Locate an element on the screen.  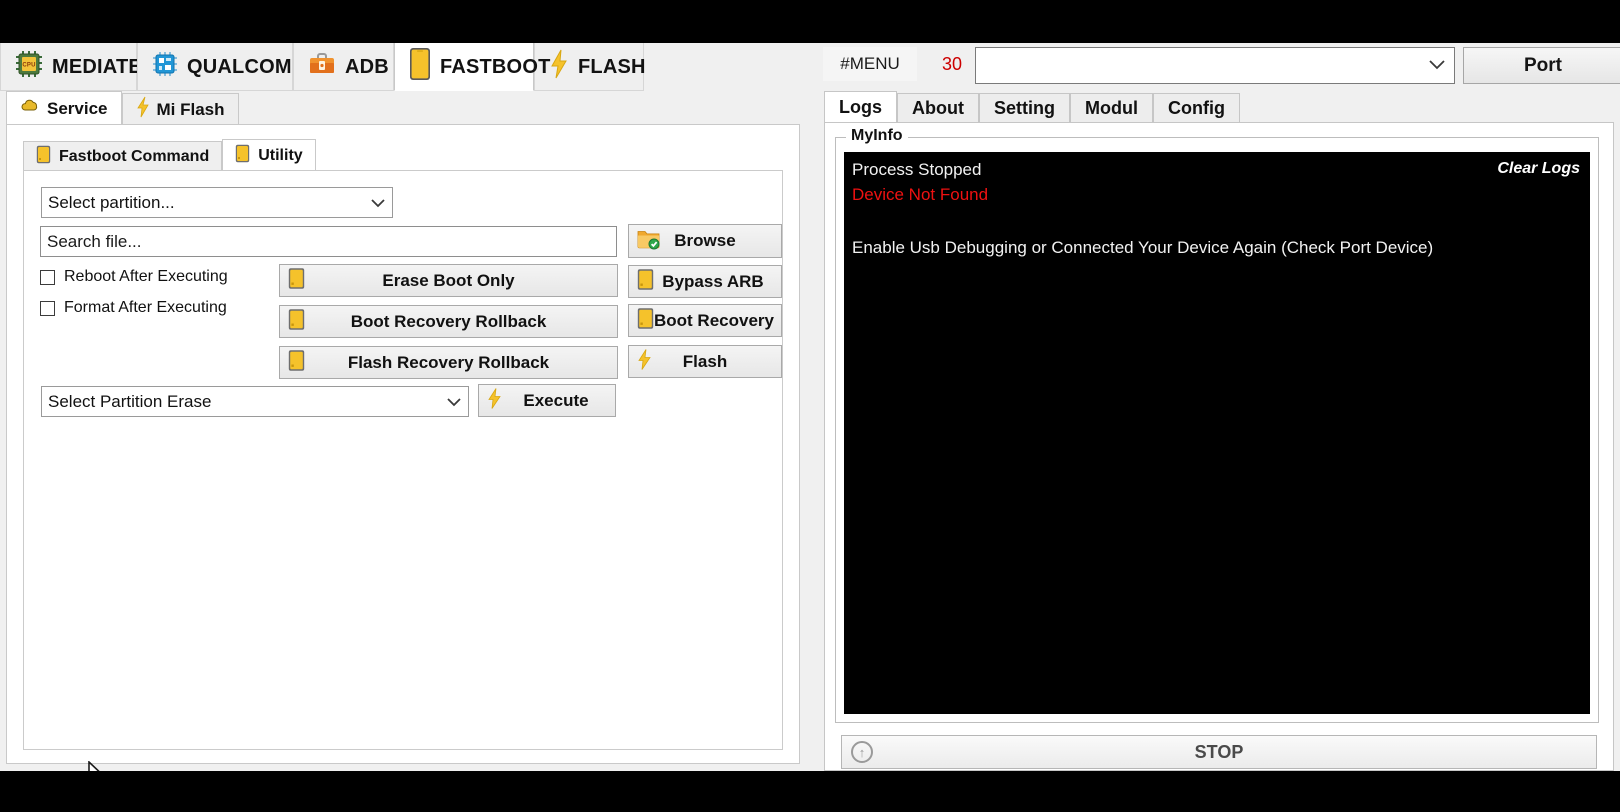
bypass-arb-label: Bypass ARB is located at coordinates (713, 281).